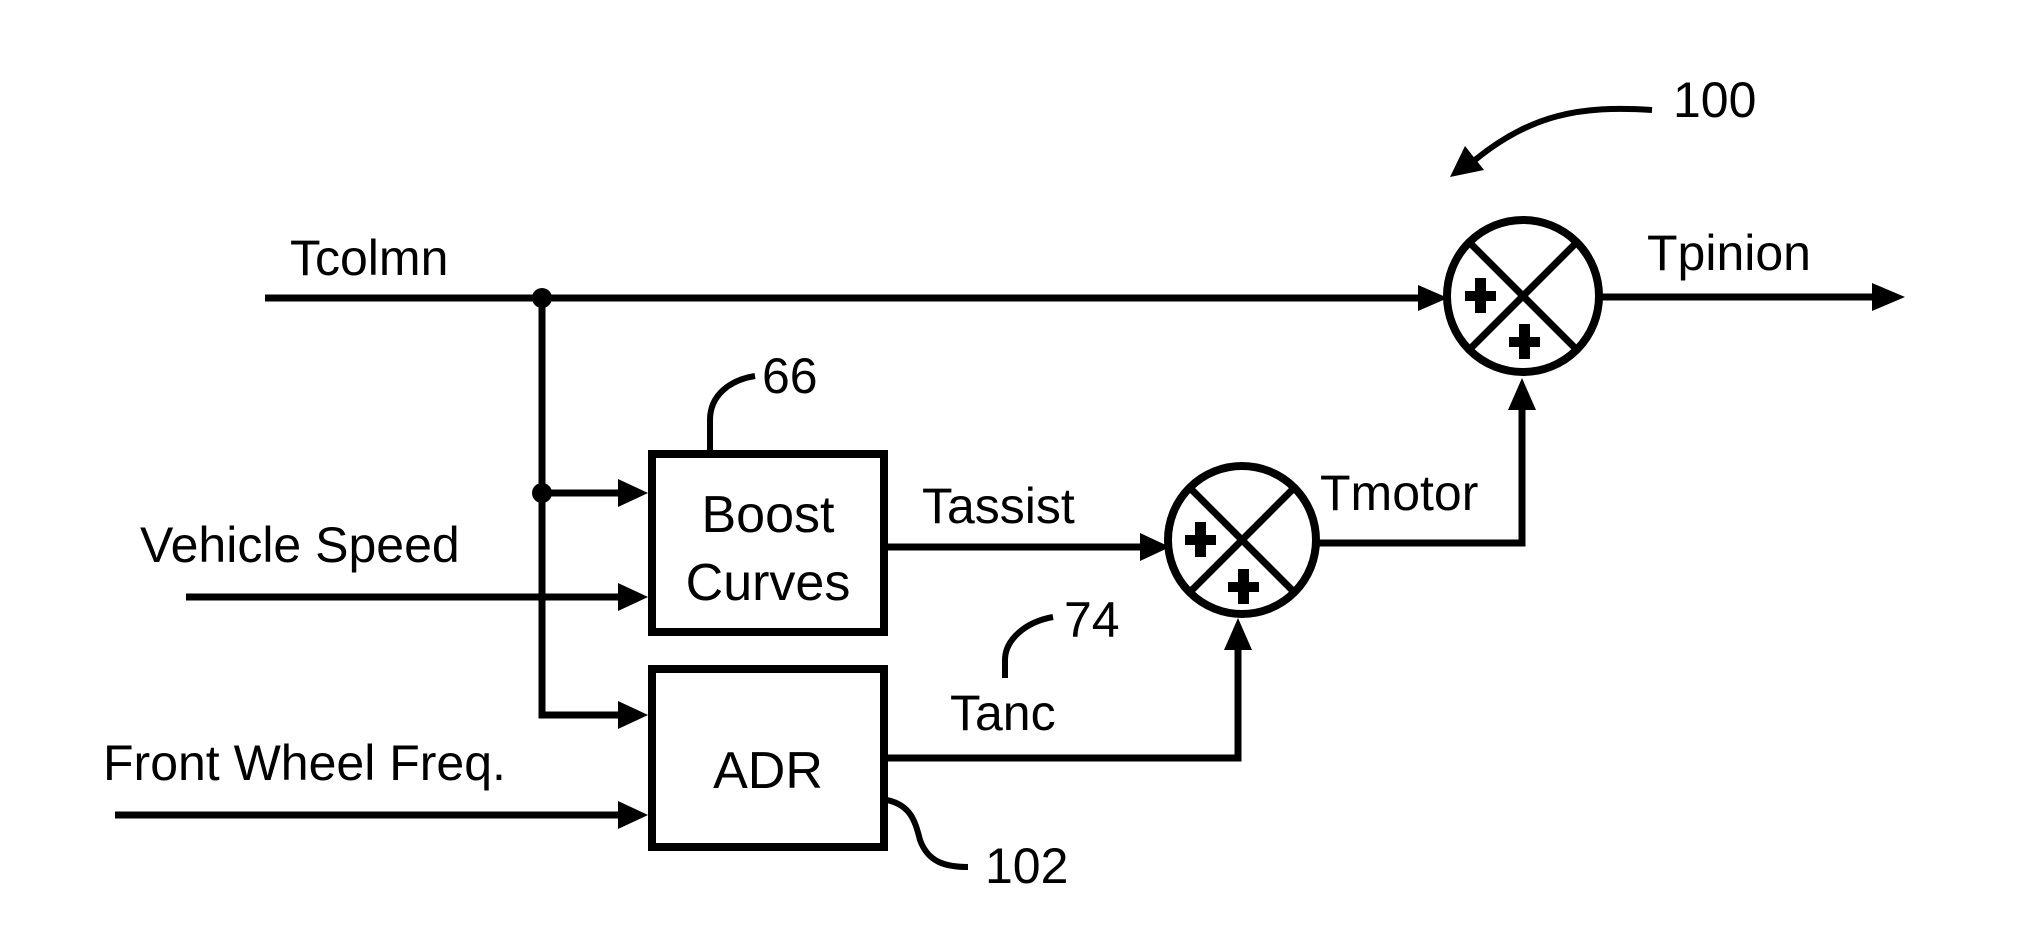 This screenshot has width=2038, height=947. What do you see at coordinates (1888, 297) in the screenshot?
I see `tpinion-arrowhead` at bounding box center [1888, 297].